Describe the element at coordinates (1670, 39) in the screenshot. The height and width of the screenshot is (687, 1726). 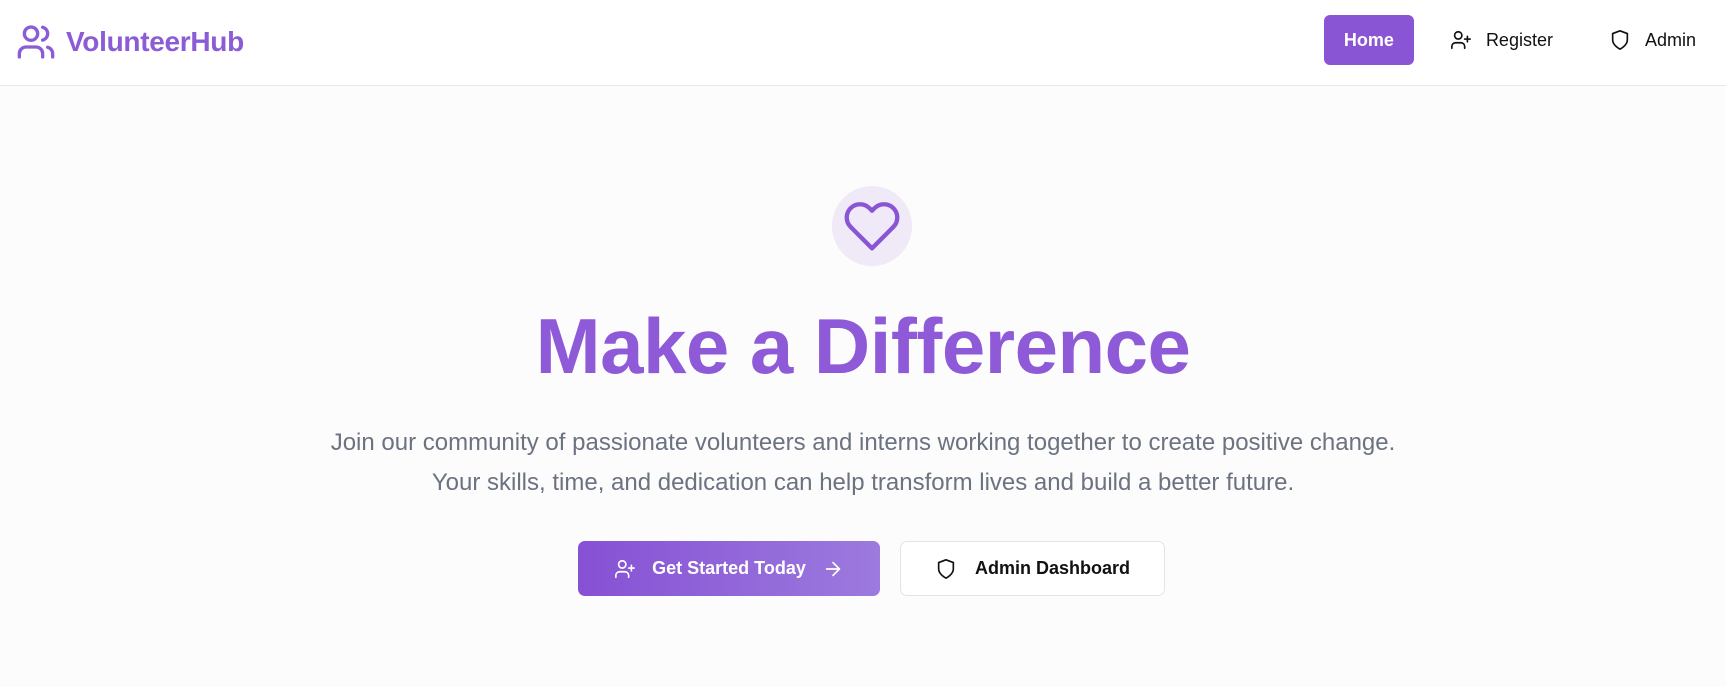
I see `nav-admin-label: Admin` at that location.